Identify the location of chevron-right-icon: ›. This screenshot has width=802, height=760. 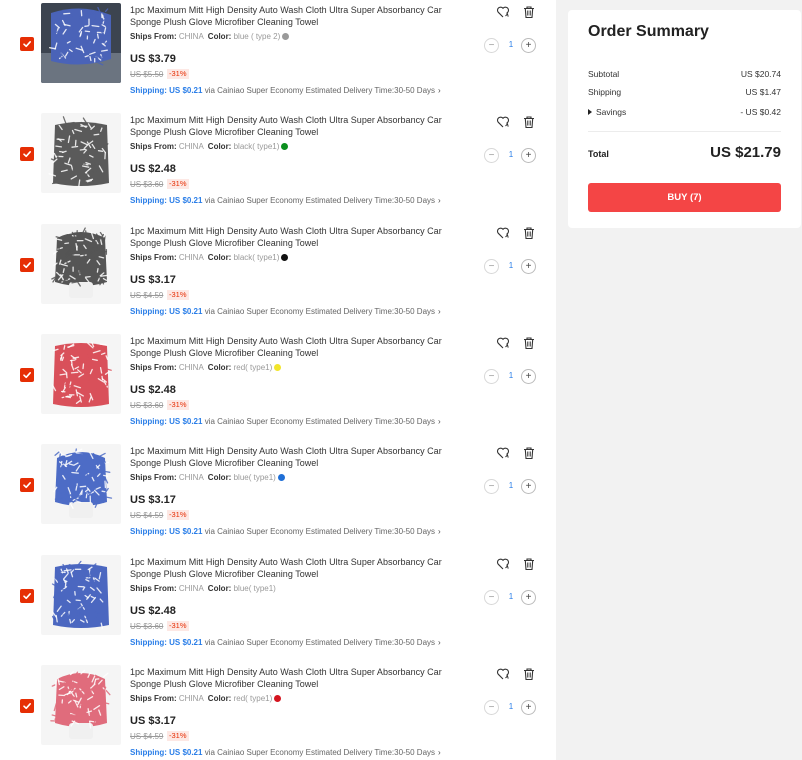
(439, 421).